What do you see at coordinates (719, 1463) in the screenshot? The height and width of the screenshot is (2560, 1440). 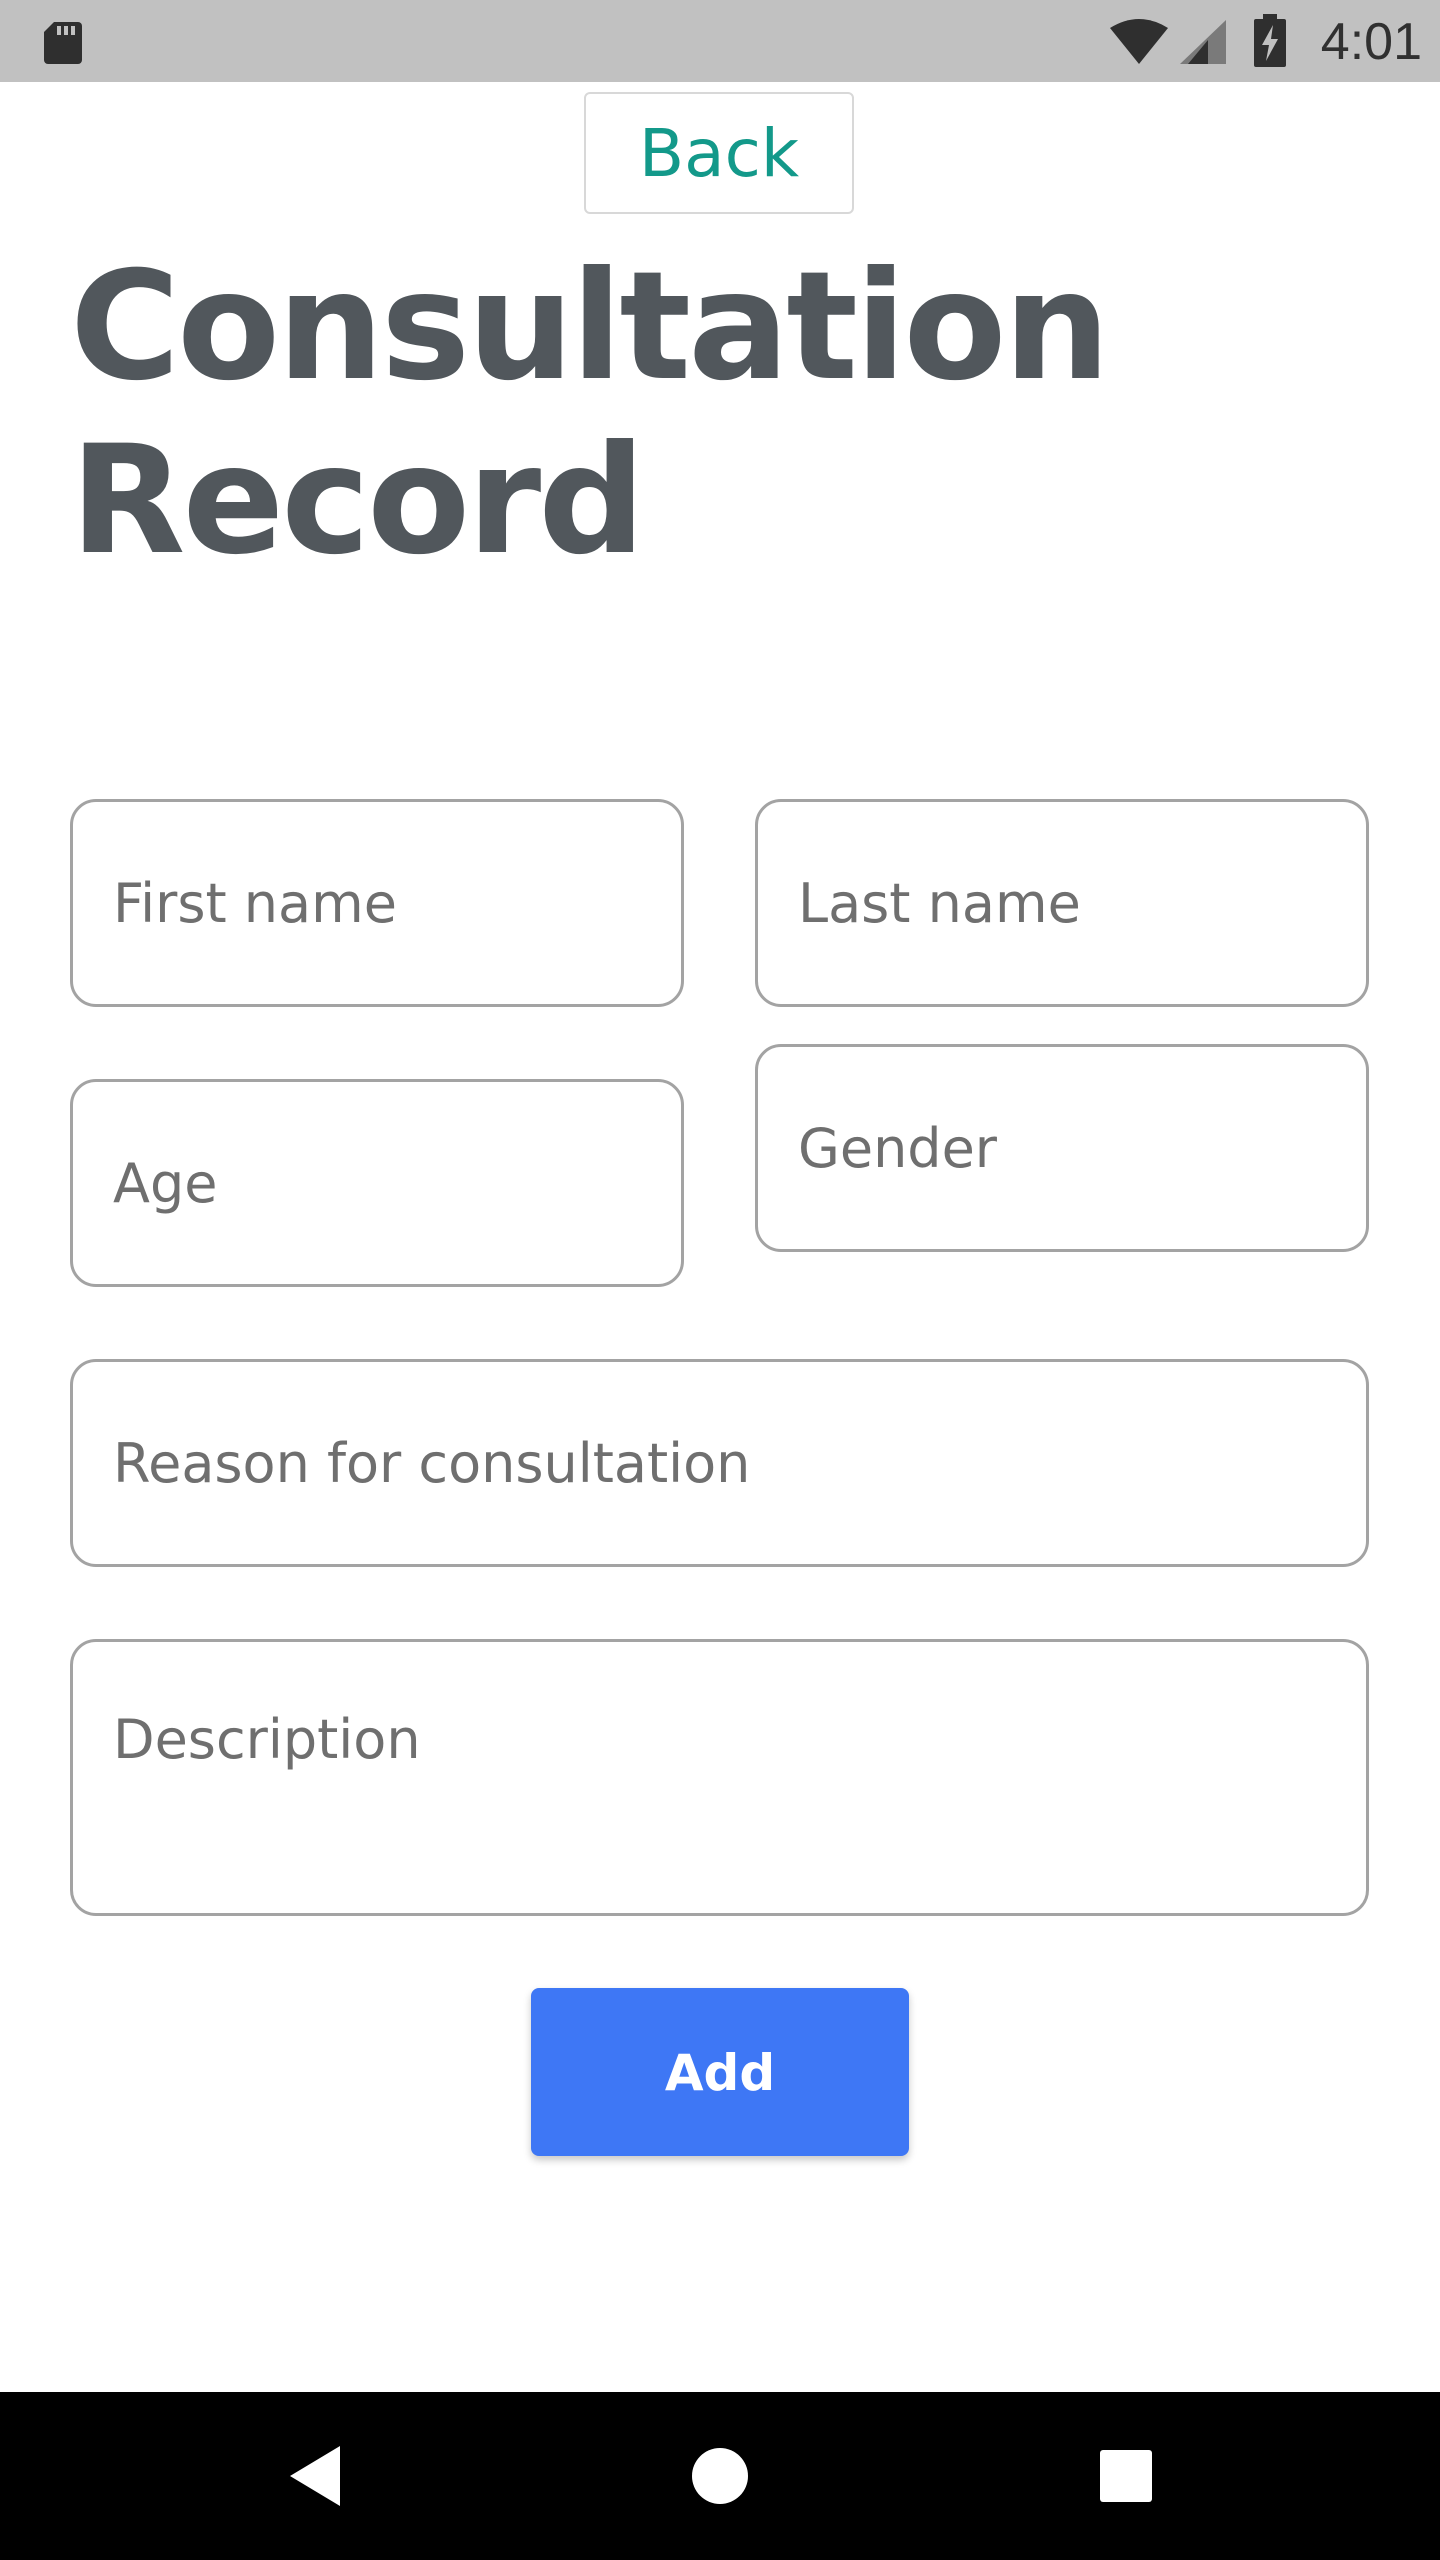 I see `reason-for-consultation-input` at bounding box center [719, 1463].